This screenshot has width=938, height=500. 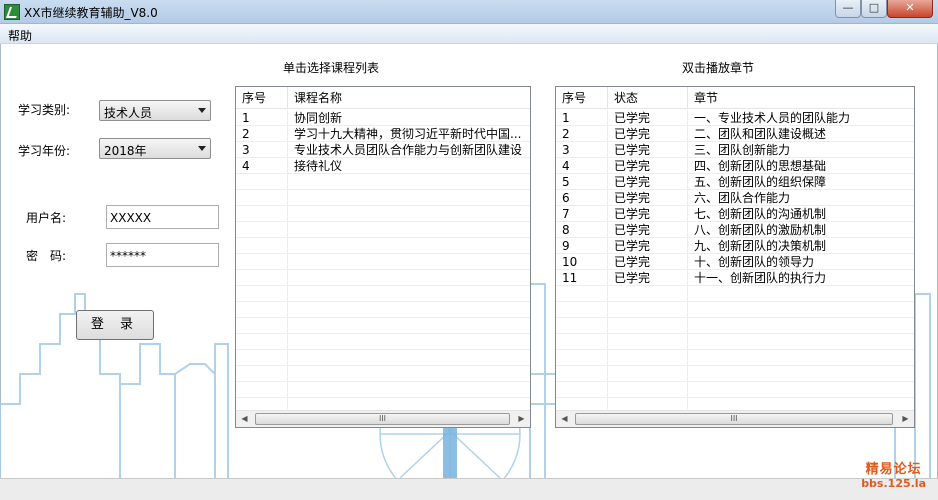 What do you see at coordinates (383, 166) in the screenshot?
I see `list-item: 4 接待礼仪` at bounding box center [383, 166].